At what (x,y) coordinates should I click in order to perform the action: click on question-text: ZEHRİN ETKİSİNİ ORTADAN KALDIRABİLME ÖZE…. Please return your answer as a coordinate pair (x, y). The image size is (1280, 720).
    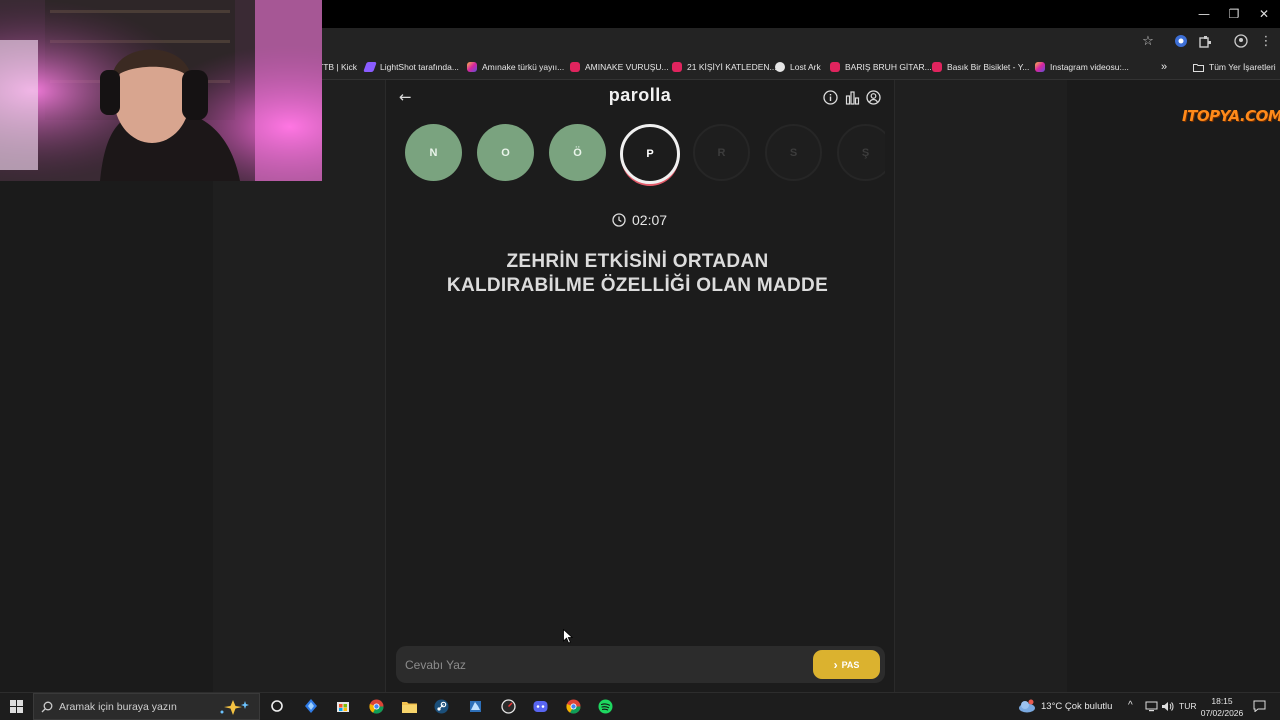
    Looking at the image, I should click on (637, 274).